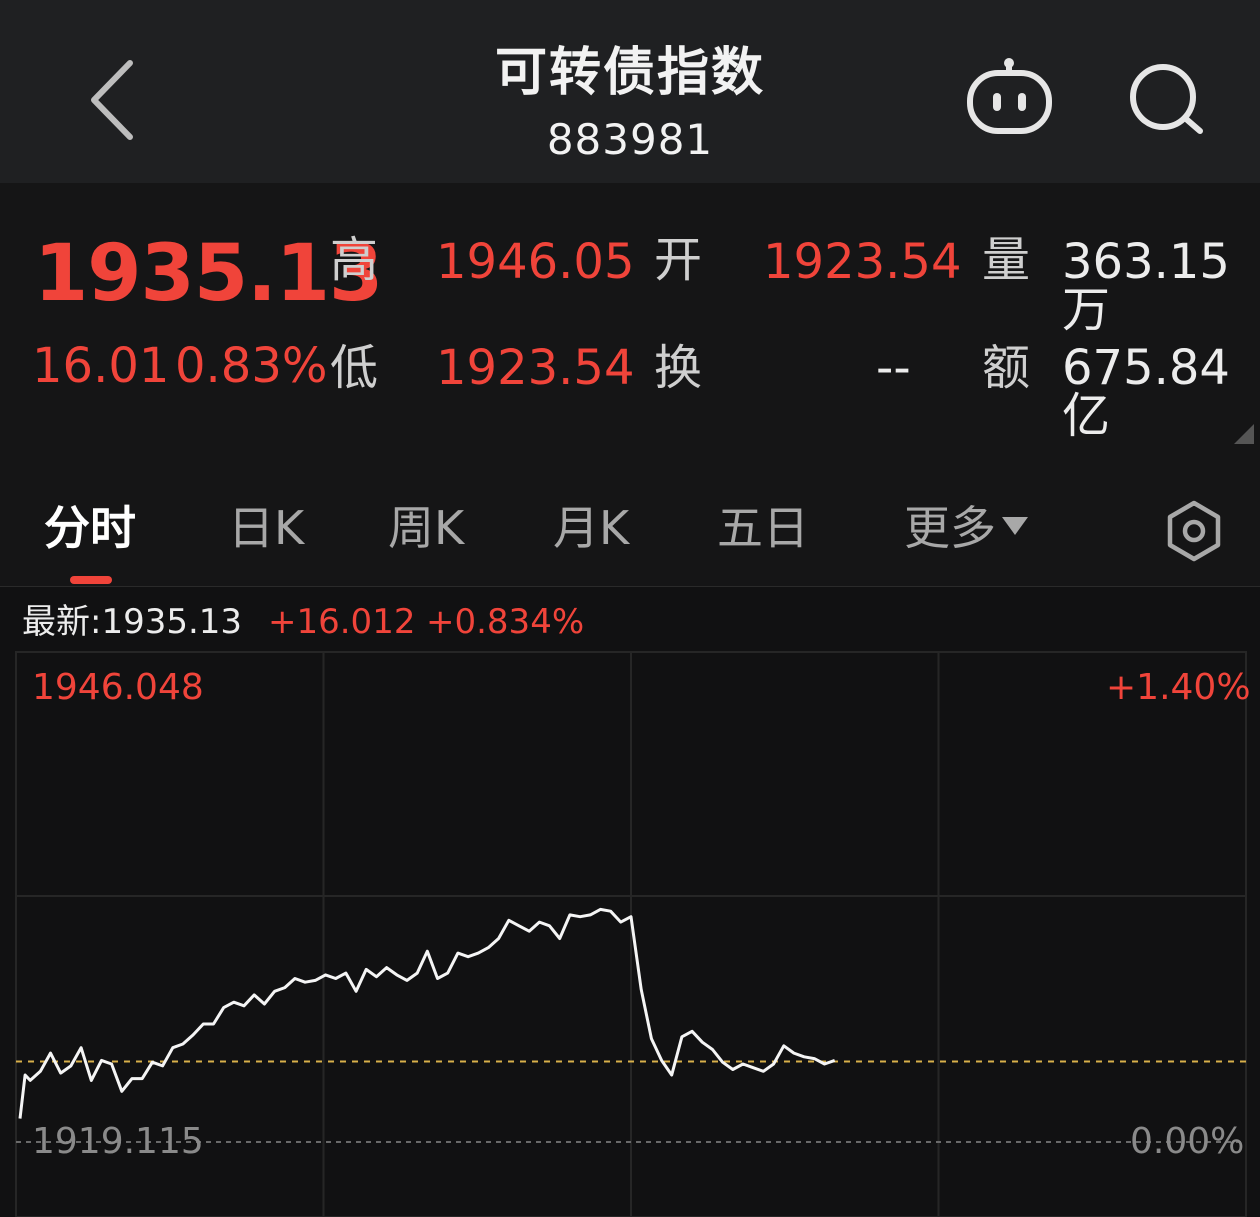 This screenshot has height=1217, width=1260. Describe the element at coordinates (1194, 531) in the screenshot. I see `settings-hexagon-icon` at that location.